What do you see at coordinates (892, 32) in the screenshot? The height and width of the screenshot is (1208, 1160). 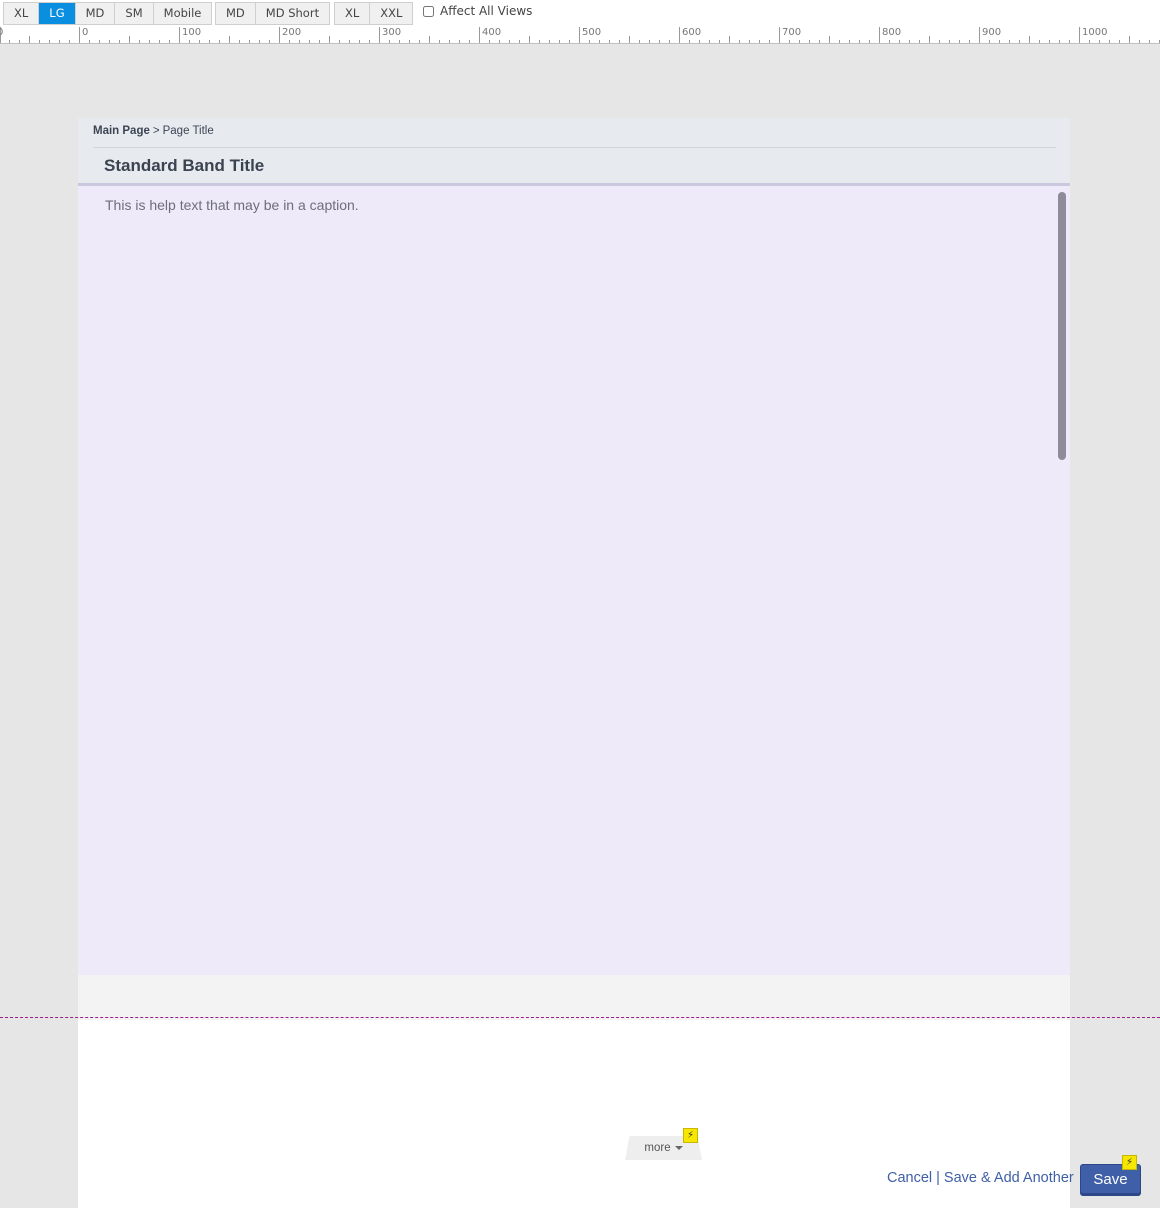 I see `ruler-label-800: 800` at bounding box center [892, 32].